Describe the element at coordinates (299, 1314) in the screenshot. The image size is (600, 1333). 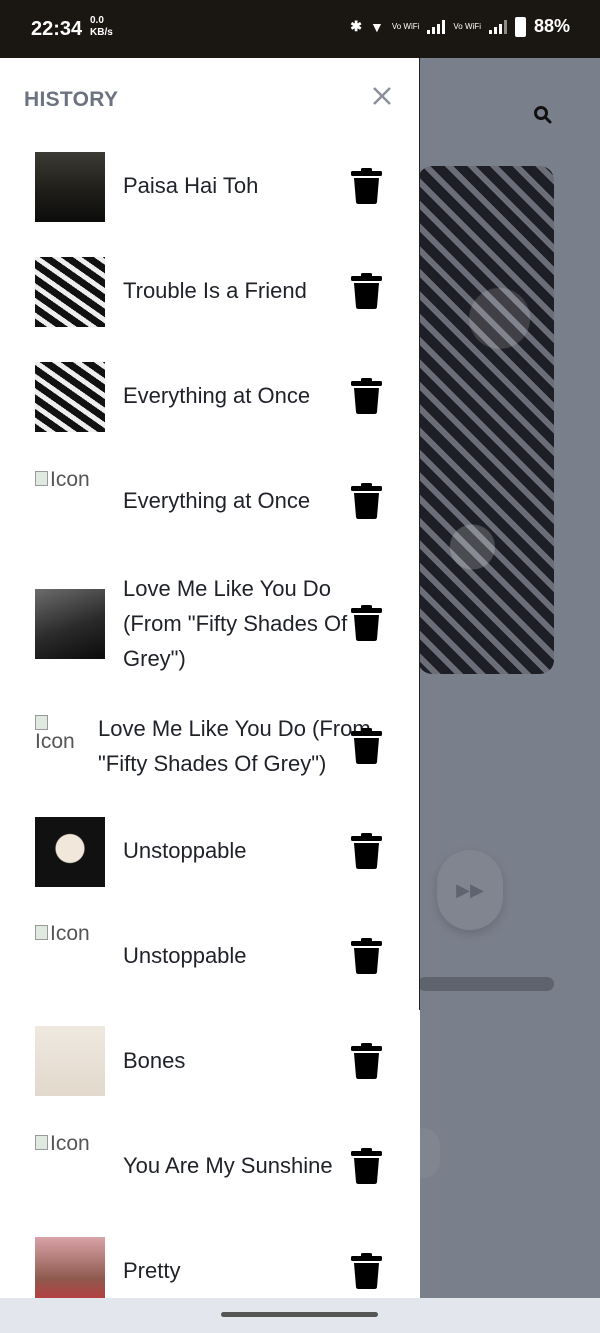
I see `home-gesture-pill` at that location.